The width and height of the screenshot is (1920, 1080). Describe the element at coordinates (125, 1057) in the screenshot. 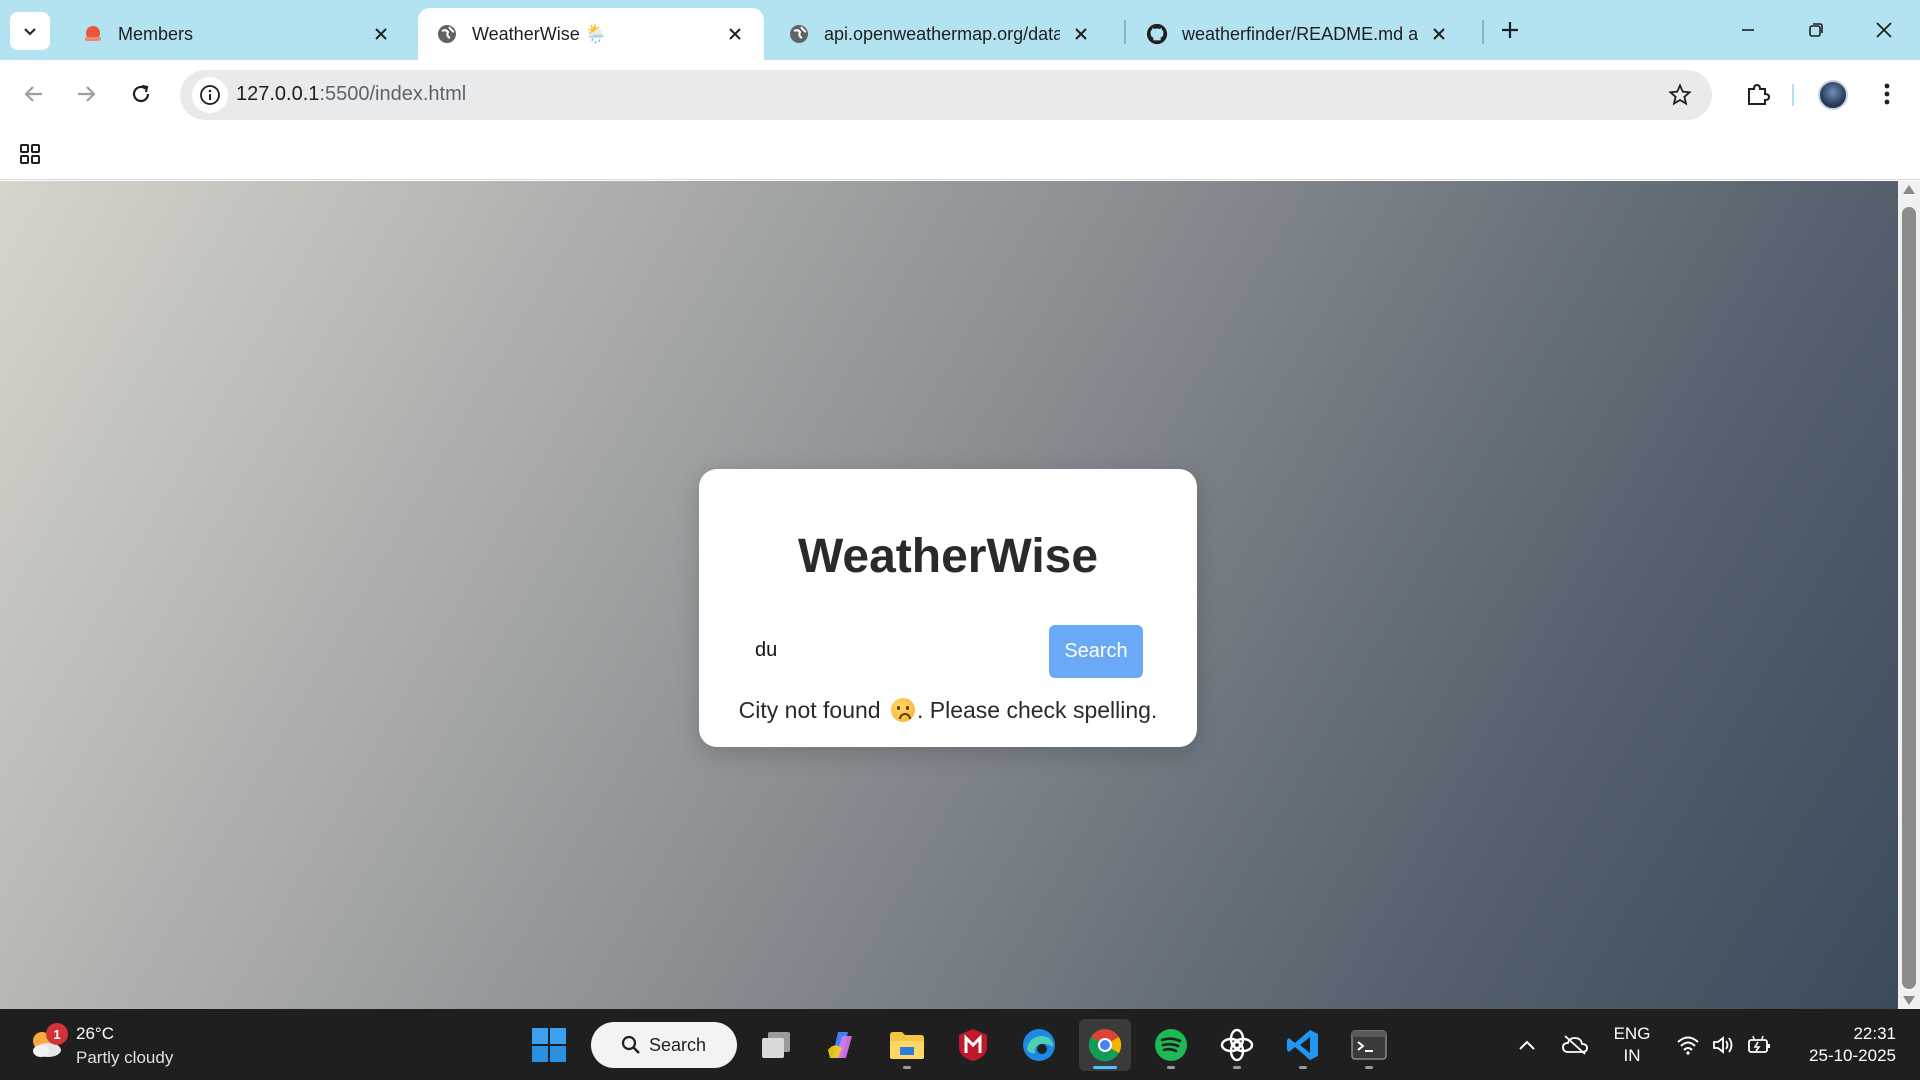

I see `weather-description: Partly cloudy` at that location.